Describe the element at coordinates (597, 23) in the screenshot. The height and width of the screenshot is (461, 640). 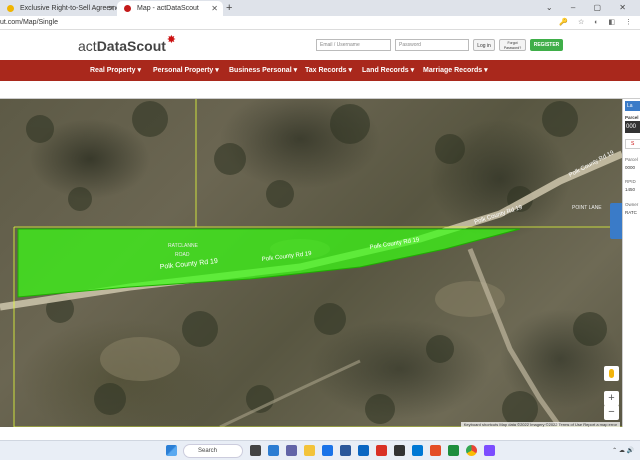
I see `address-bar-icons: 🔑 ☆ ◐ ◧ ⋮` at that location.